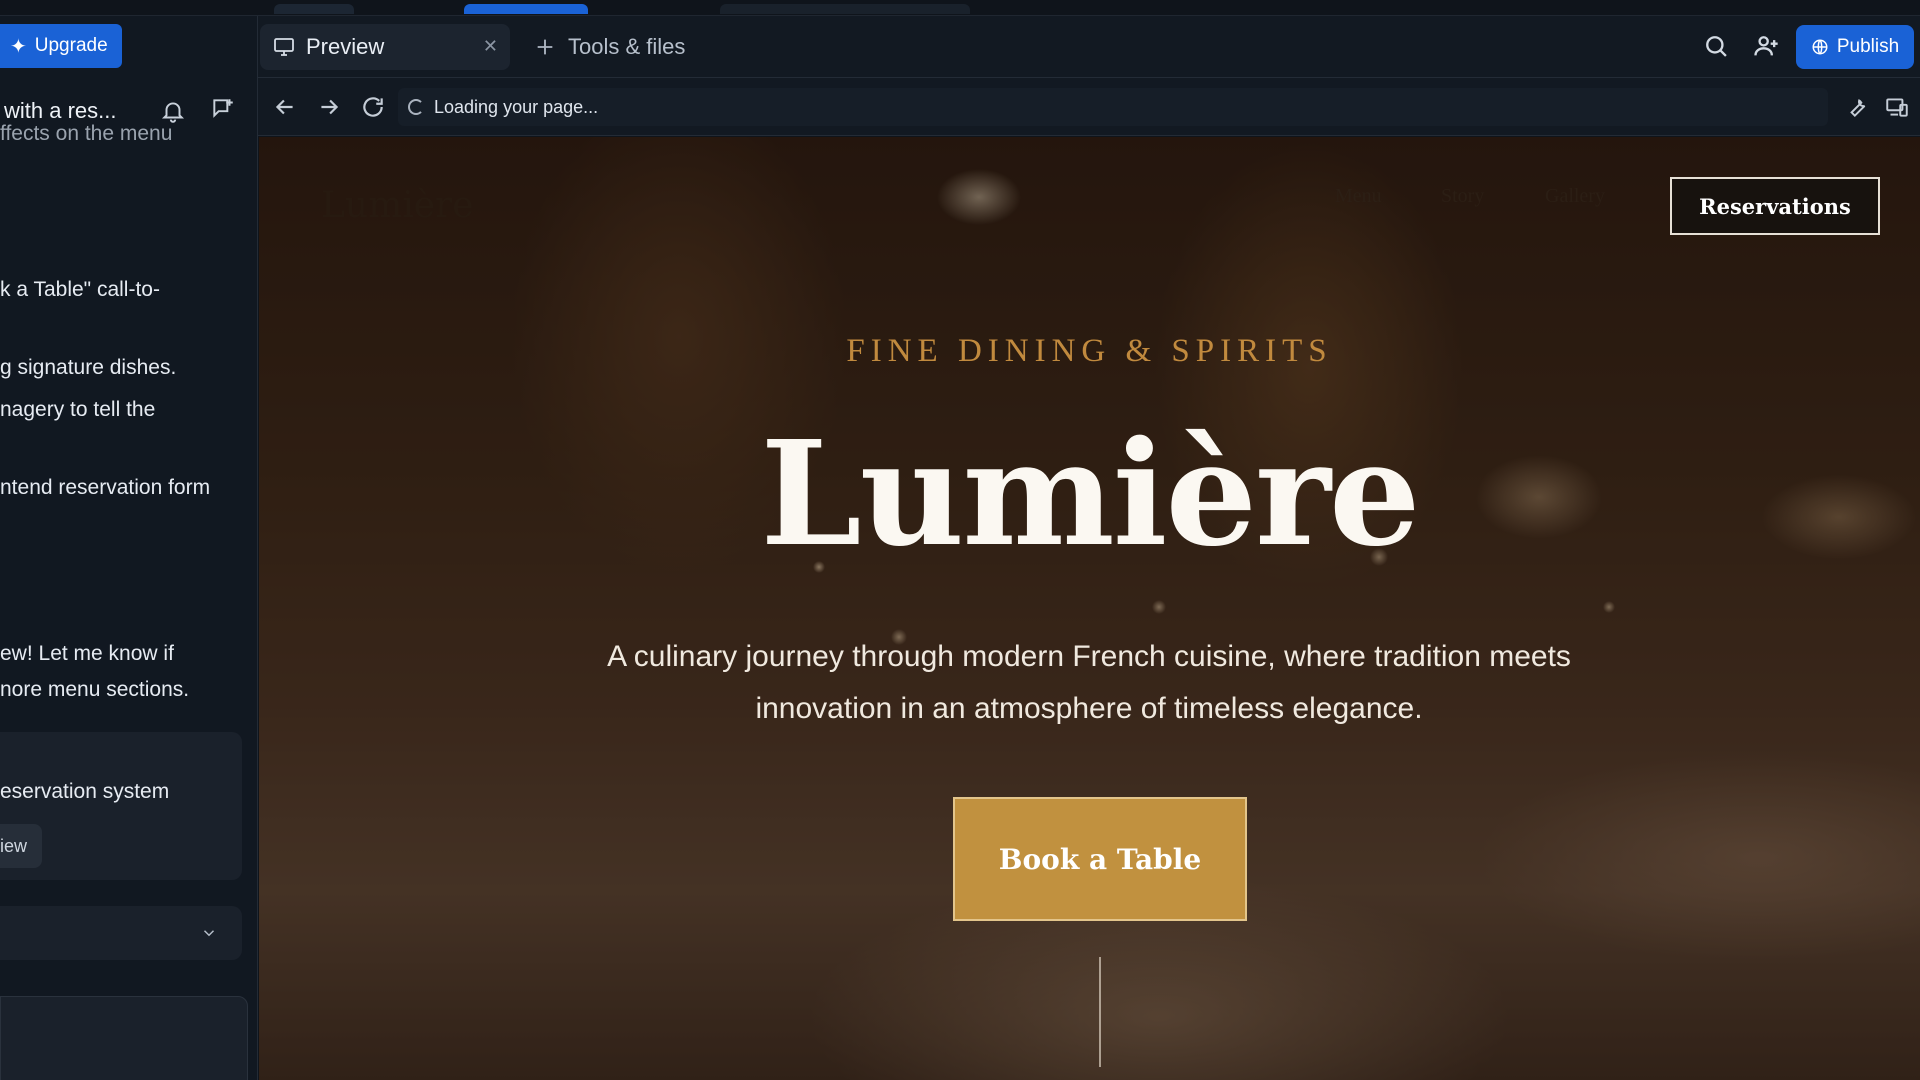 The width and height of the screenshot is (1920, 1080). I want to click on tab-indicator-active, so click(526, 9).